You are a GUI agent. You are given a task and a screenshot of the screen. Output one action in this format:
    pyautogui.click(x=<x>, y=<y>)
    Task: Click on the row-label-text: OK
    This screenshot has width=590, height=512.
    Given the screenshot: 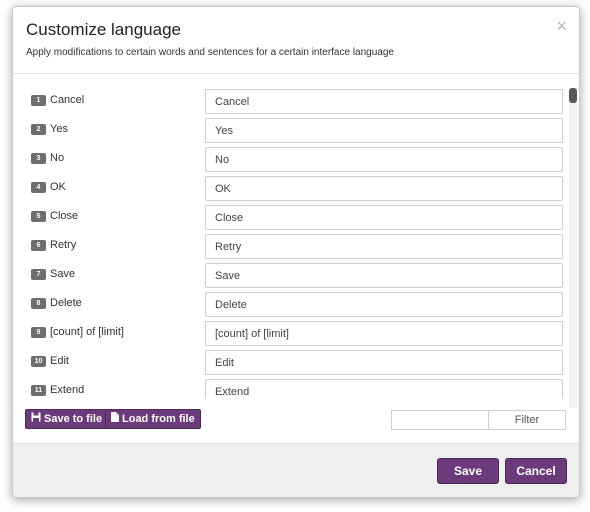 What is the action you would take?
    pyautogui.click(x=58, y=187)
    